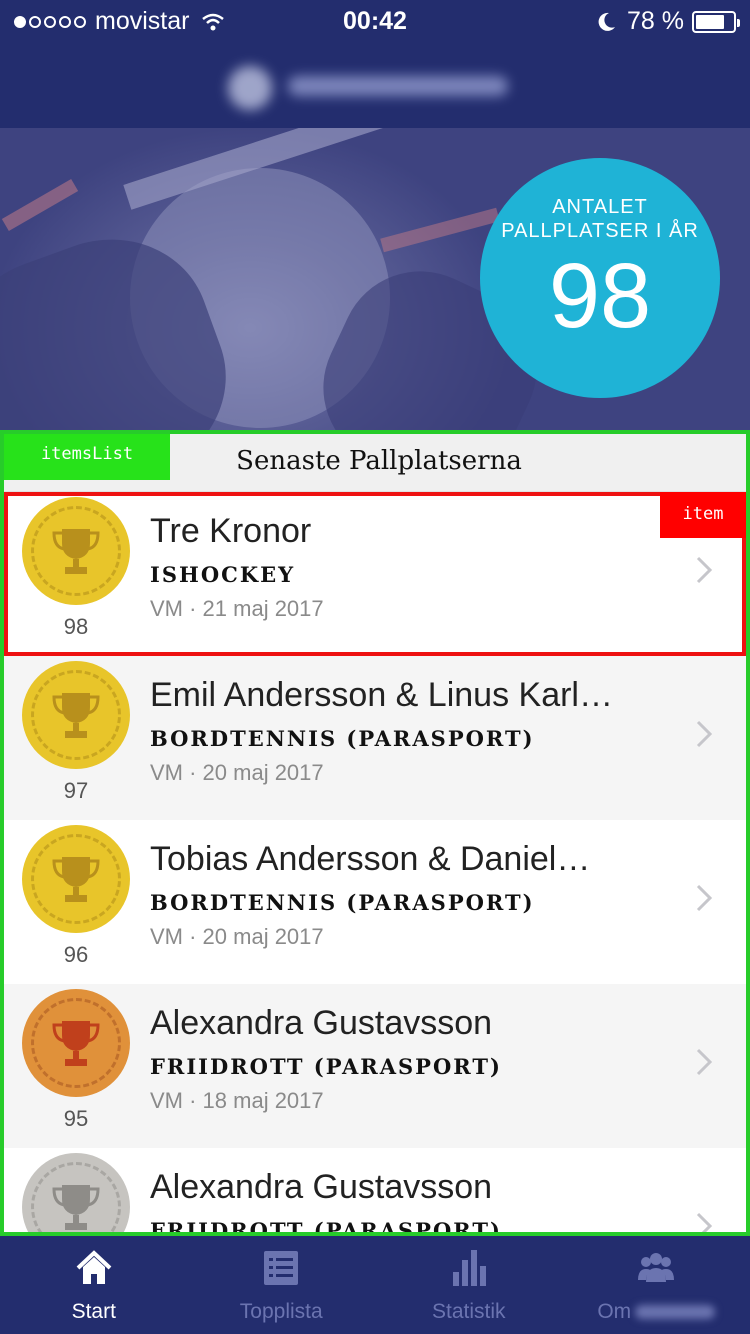 This screenshot has width=750, height=1334. What do you see at coordinates (237, 608) in the screenshot?
I see `item-meta: VM · 21 maj 2017` at bounding box center [237, 608].